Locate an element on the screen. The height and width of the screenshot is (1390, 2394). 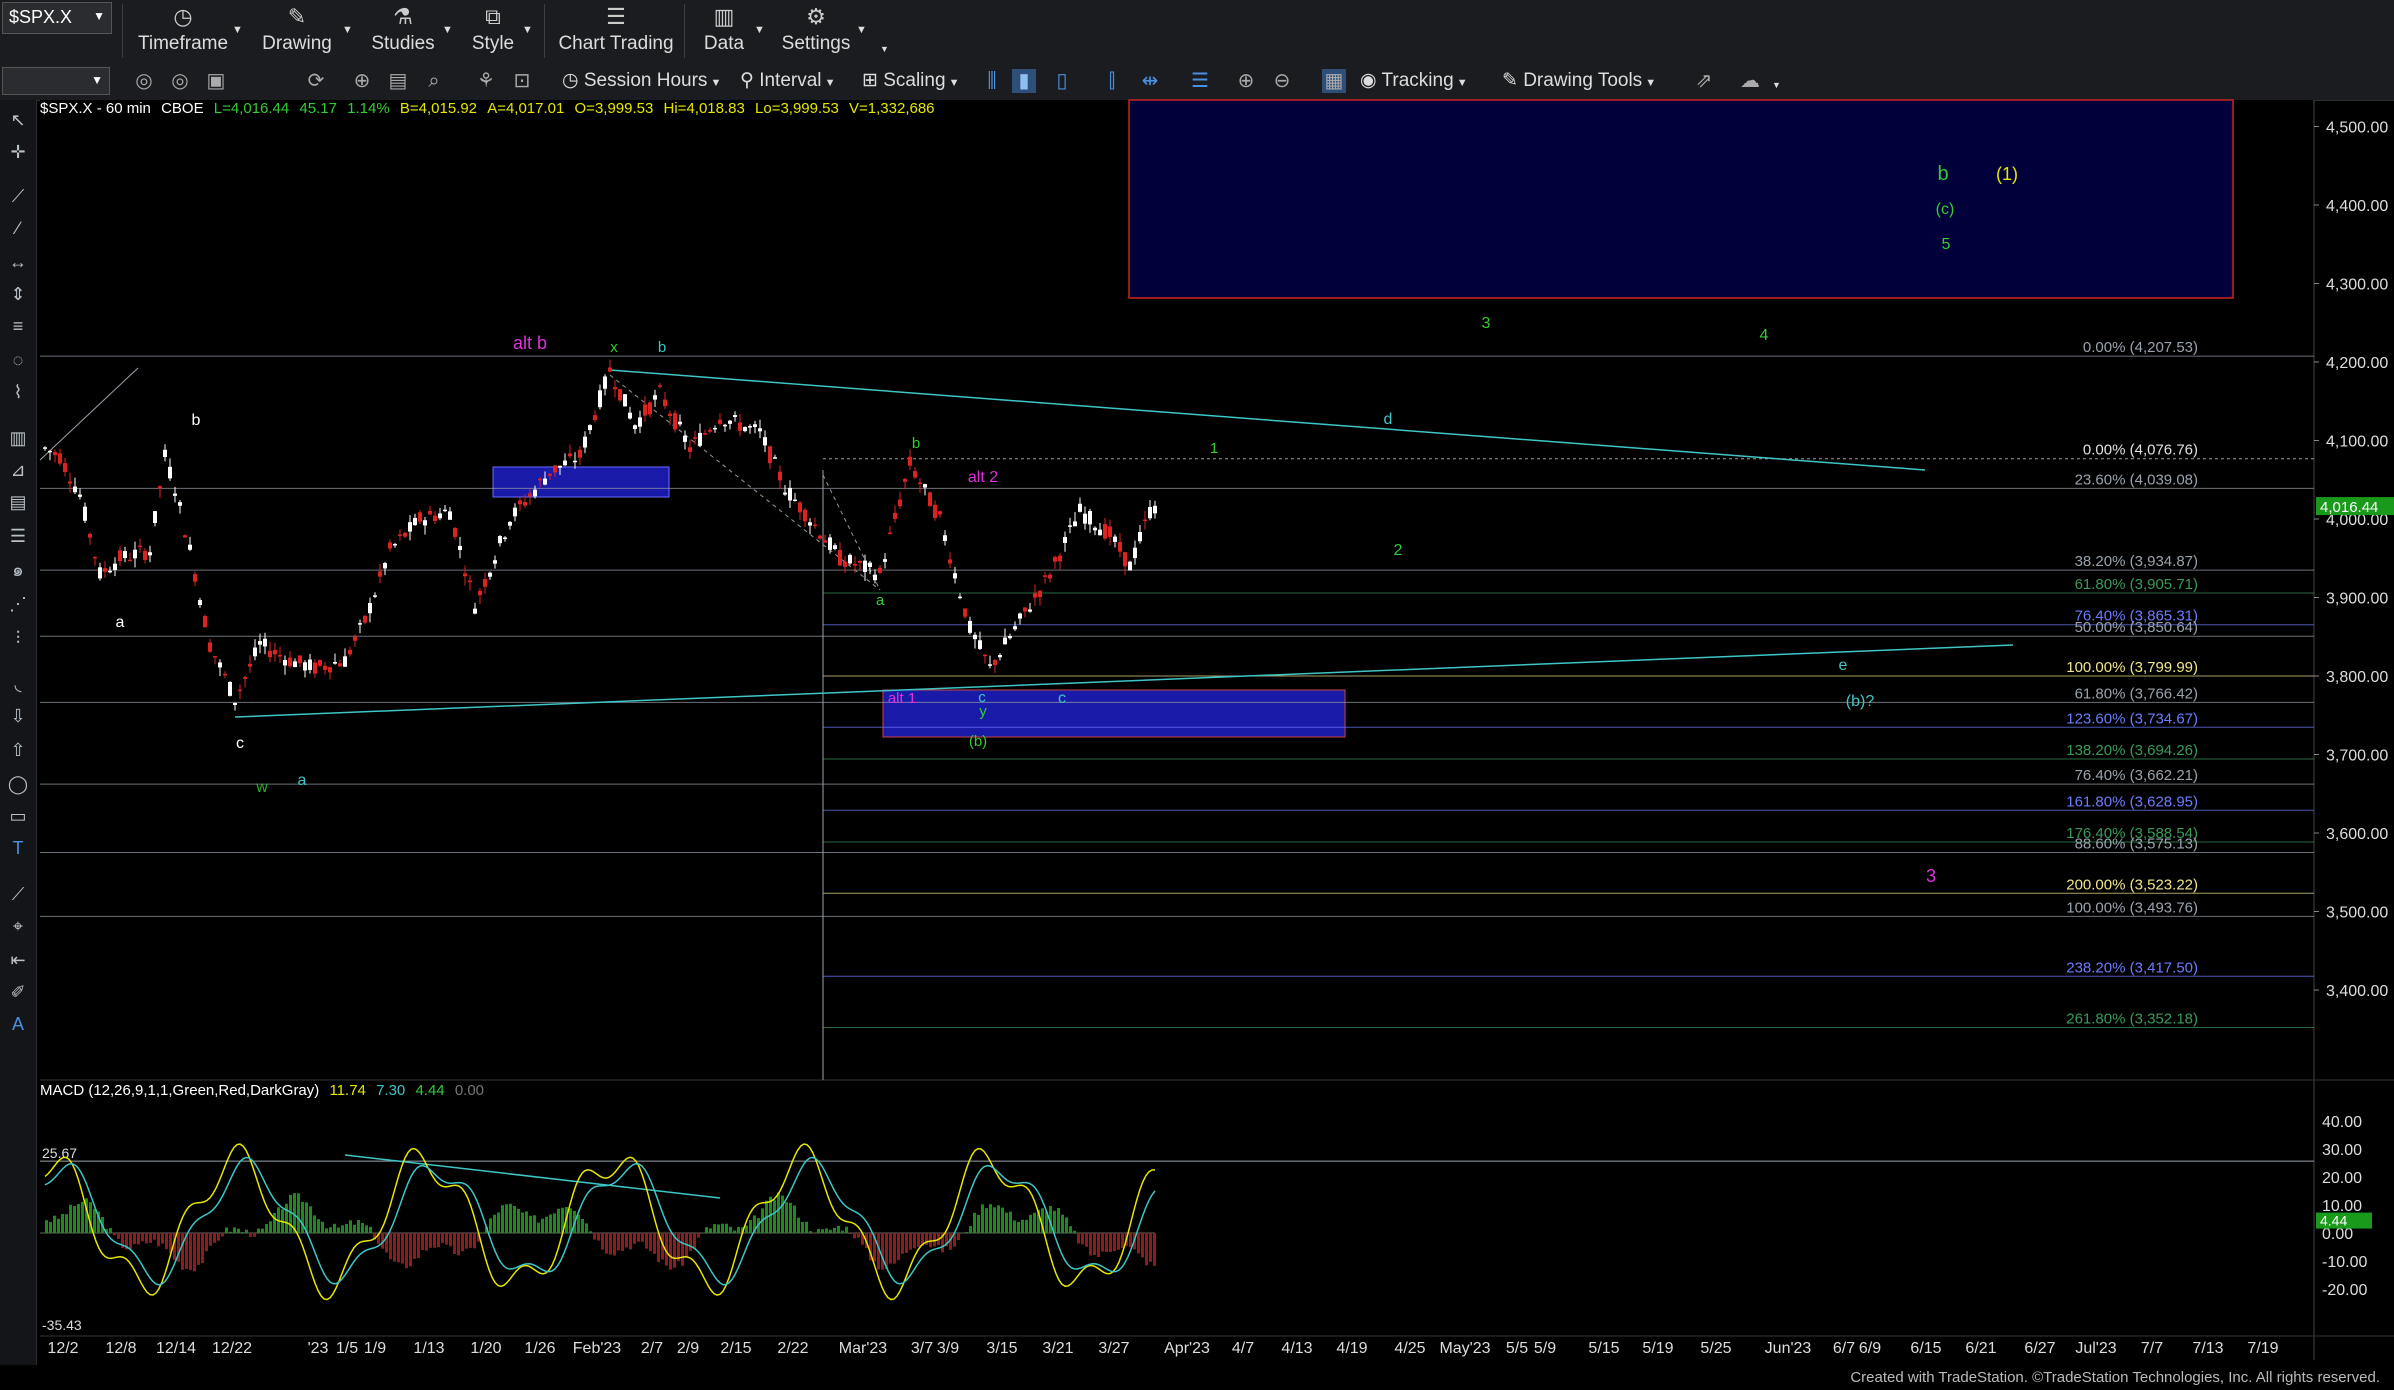
macd-value: 11.74 is located at coordinates (347, 1090).